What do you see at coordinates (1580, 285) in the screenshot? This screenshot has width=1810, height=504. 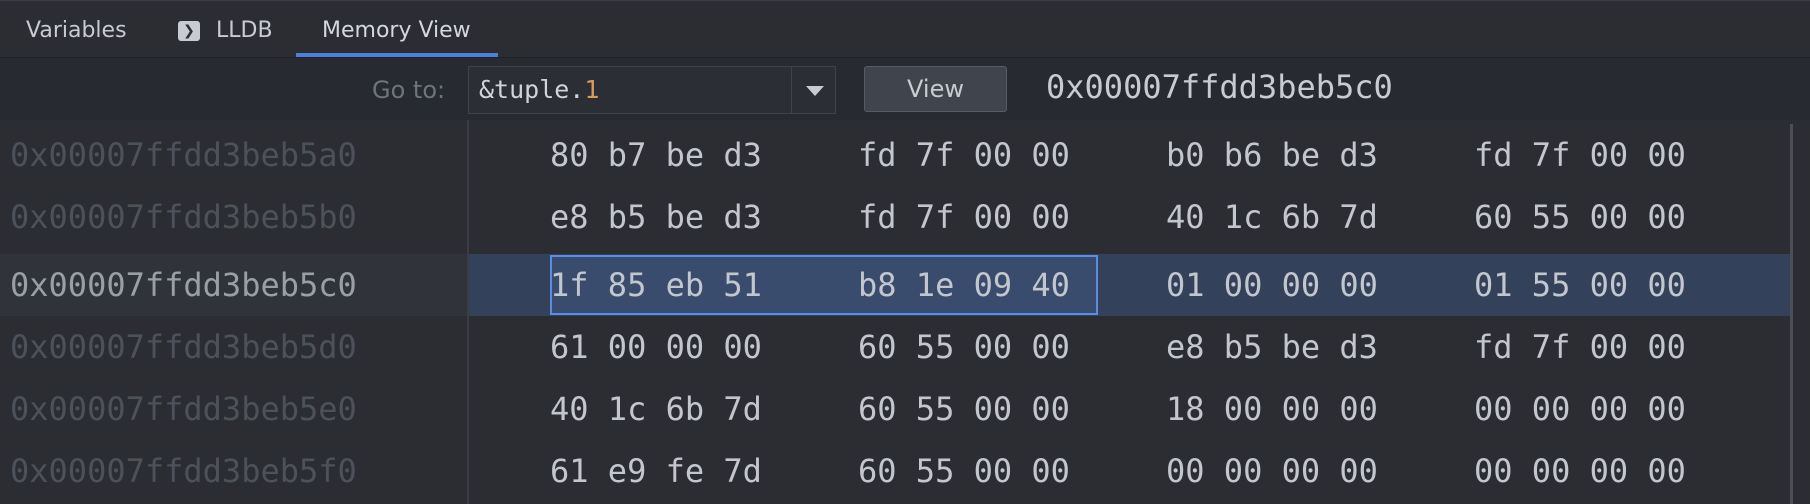 I see `byte-group: 01 55 00 00` at bounding box center [1580, 285].